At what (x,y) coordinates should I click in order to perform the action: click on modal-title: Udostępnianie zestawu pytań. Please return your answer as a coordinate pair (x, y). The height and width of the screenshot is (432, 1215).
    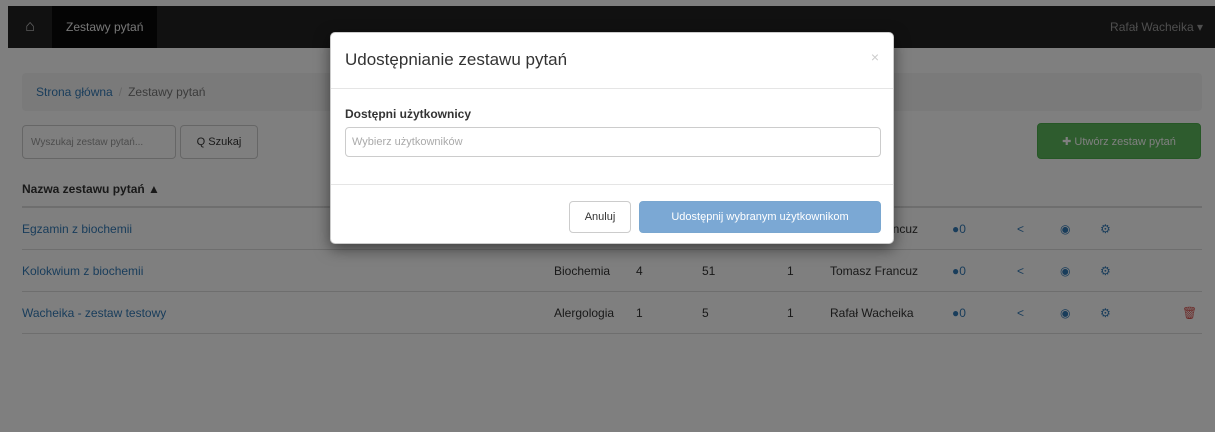
    Looking at the image, I should click on (456, 59).